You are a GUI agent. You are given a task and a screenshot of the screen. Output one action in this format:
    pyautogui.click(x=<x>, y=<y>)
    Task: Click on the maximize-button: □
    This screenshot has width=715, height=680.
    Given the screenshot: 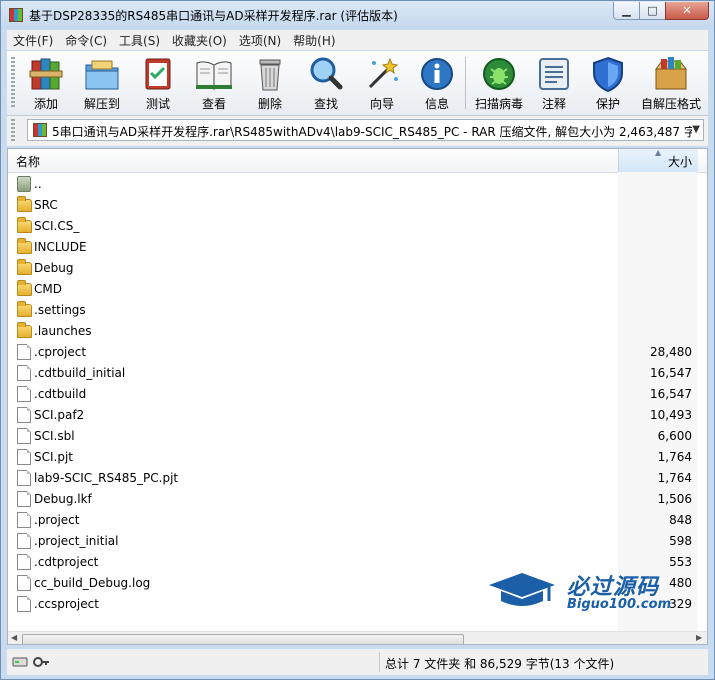 What is the action you would take?
    pyautogui.click(x=652, y=11)
    